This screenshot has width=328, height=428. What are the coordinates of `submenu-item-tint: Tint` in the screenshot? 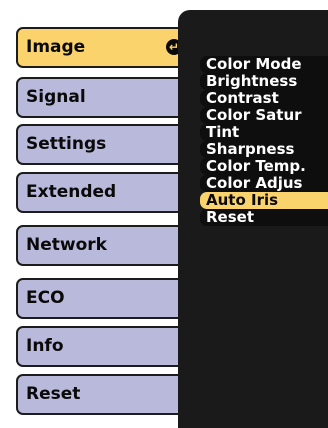 It's located at (264, 132).